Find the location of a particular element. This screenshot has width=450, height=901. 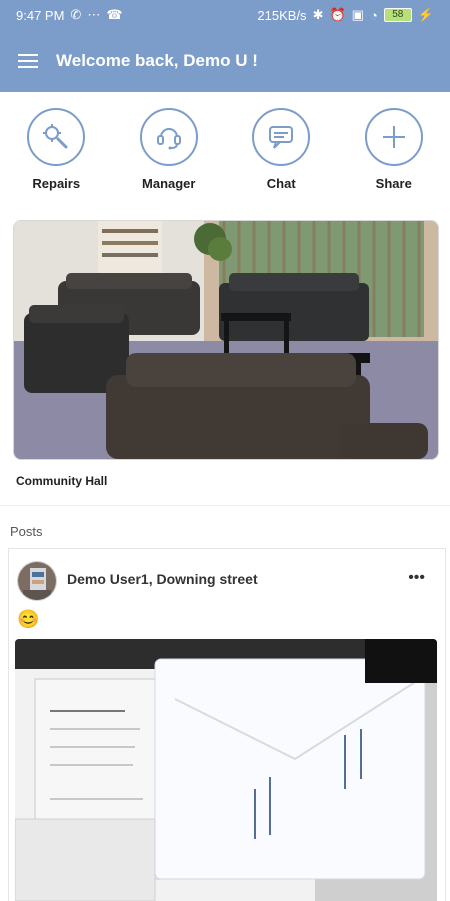

share-action: Share is located at coordinates (394, 149).